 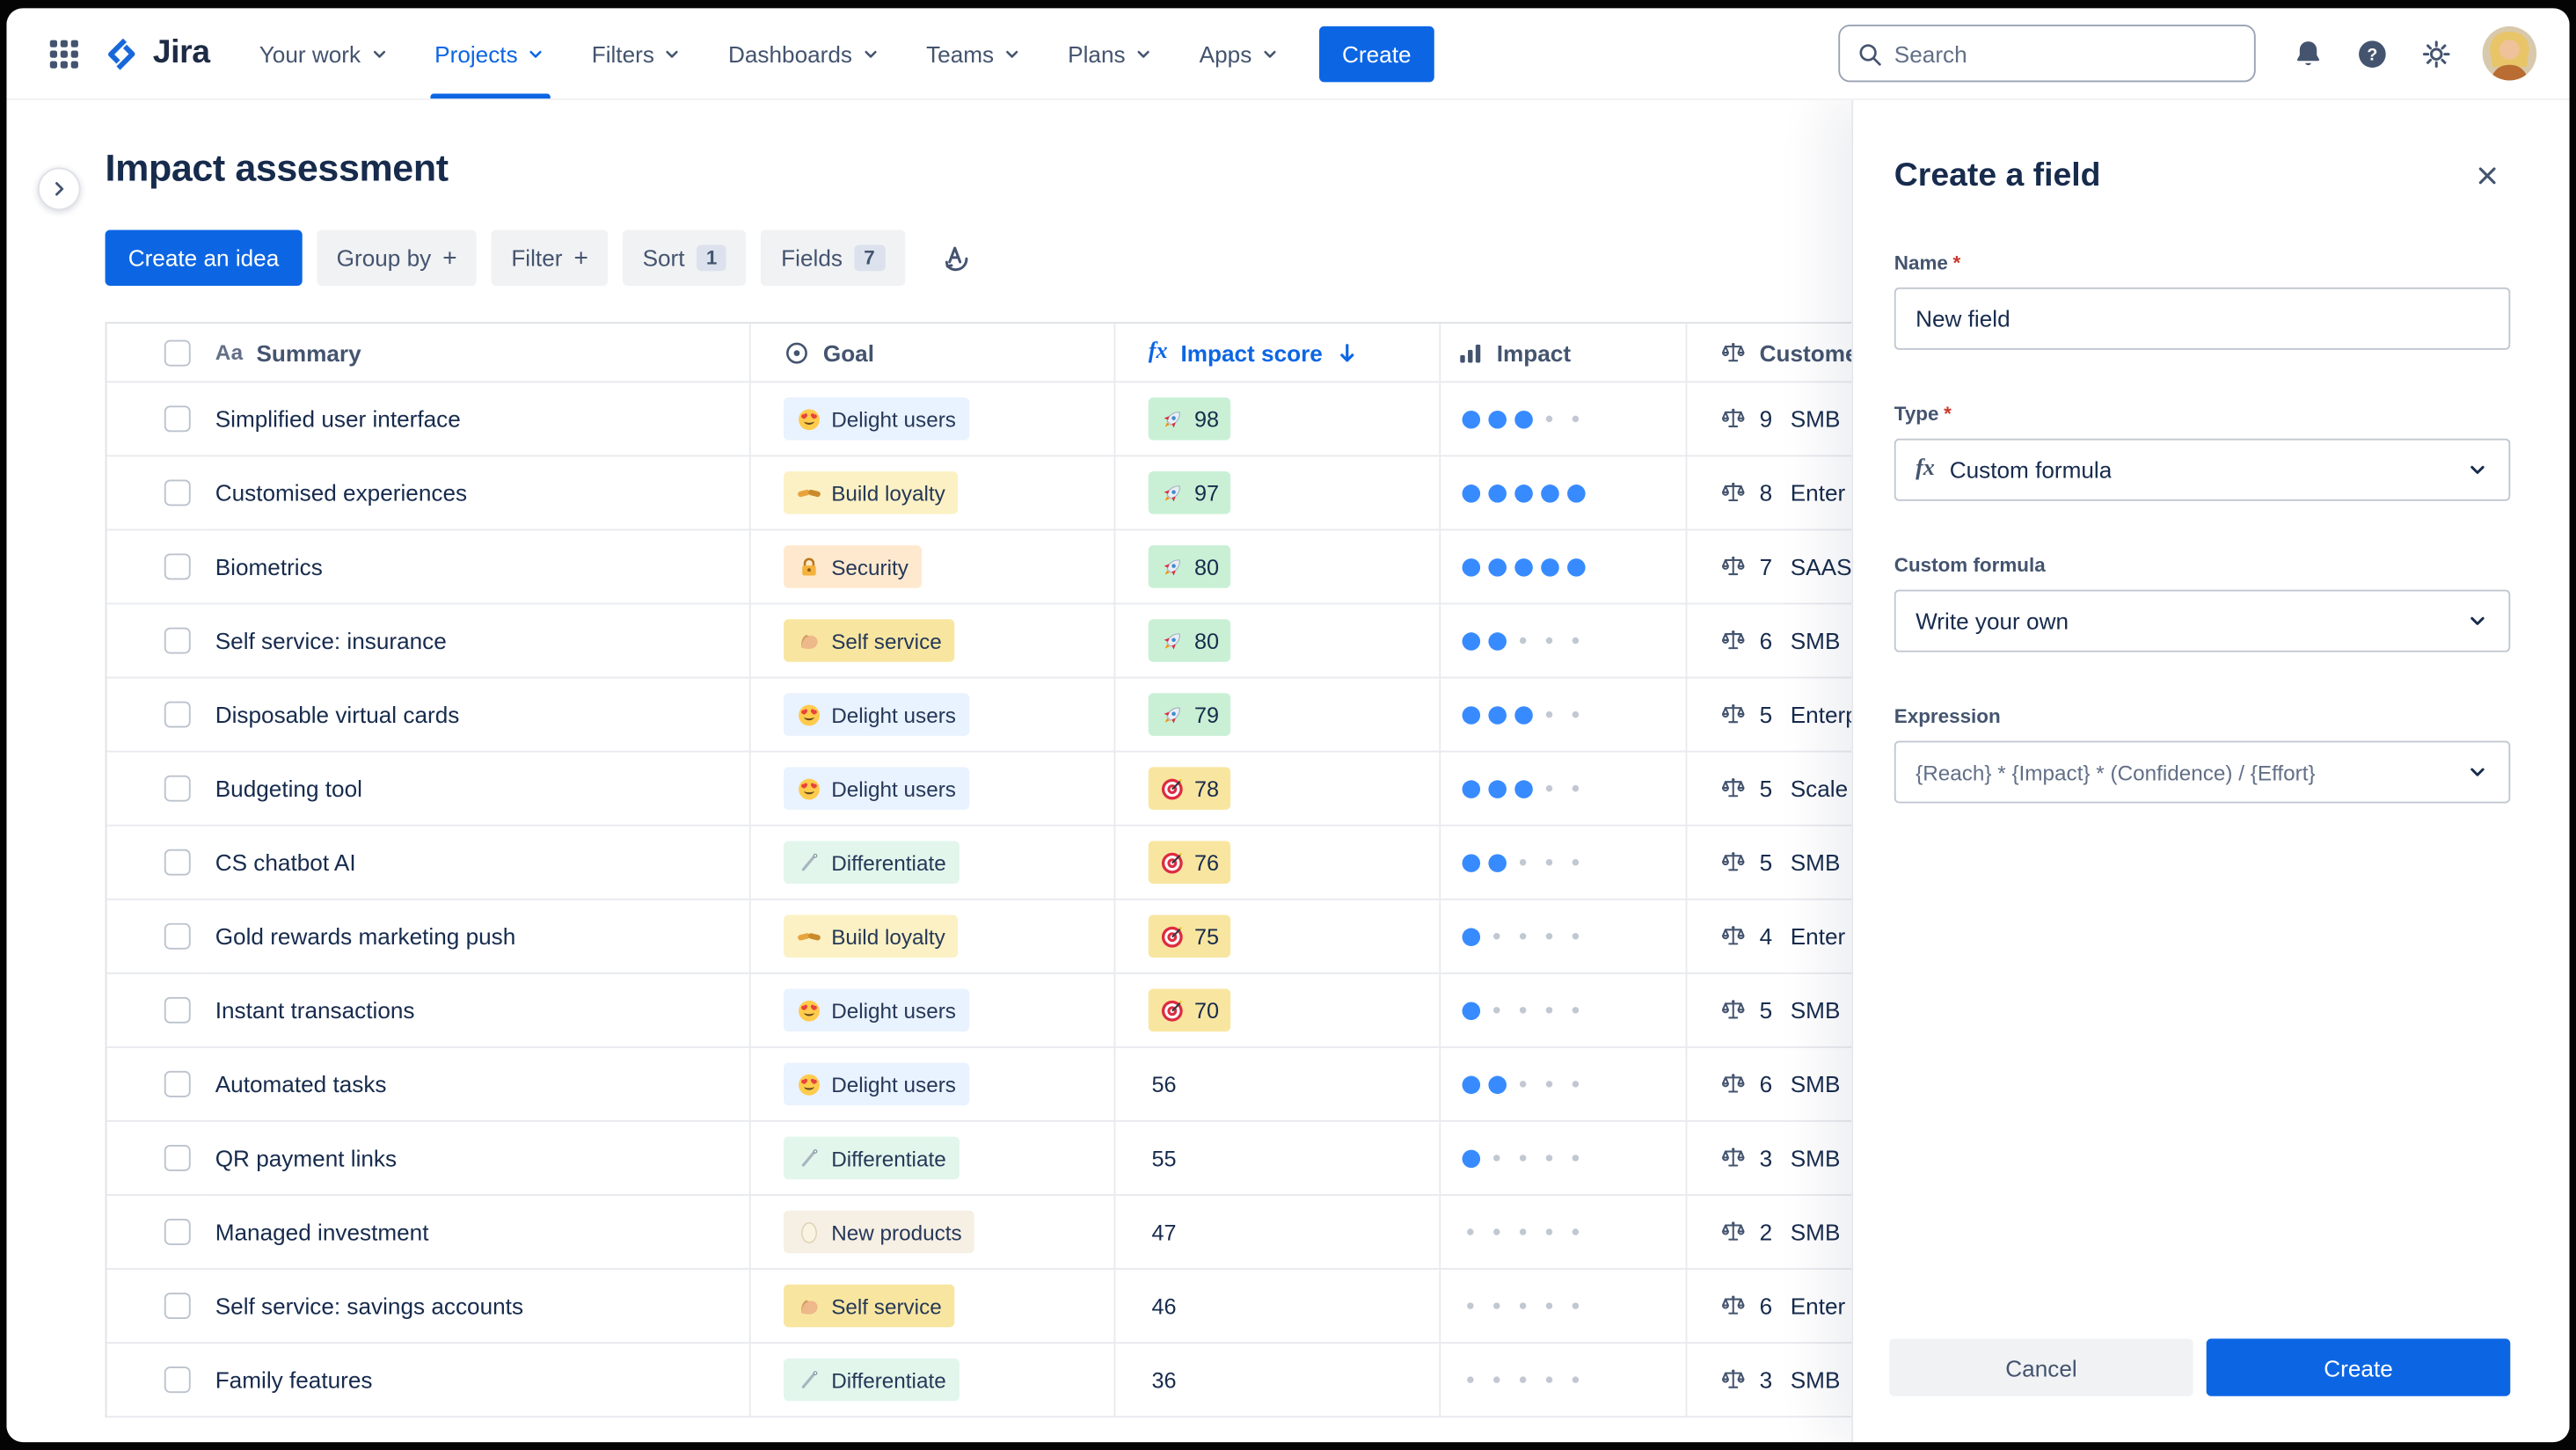 I want to click on impact-score-cell: 79, so click(x=1276, y=715).